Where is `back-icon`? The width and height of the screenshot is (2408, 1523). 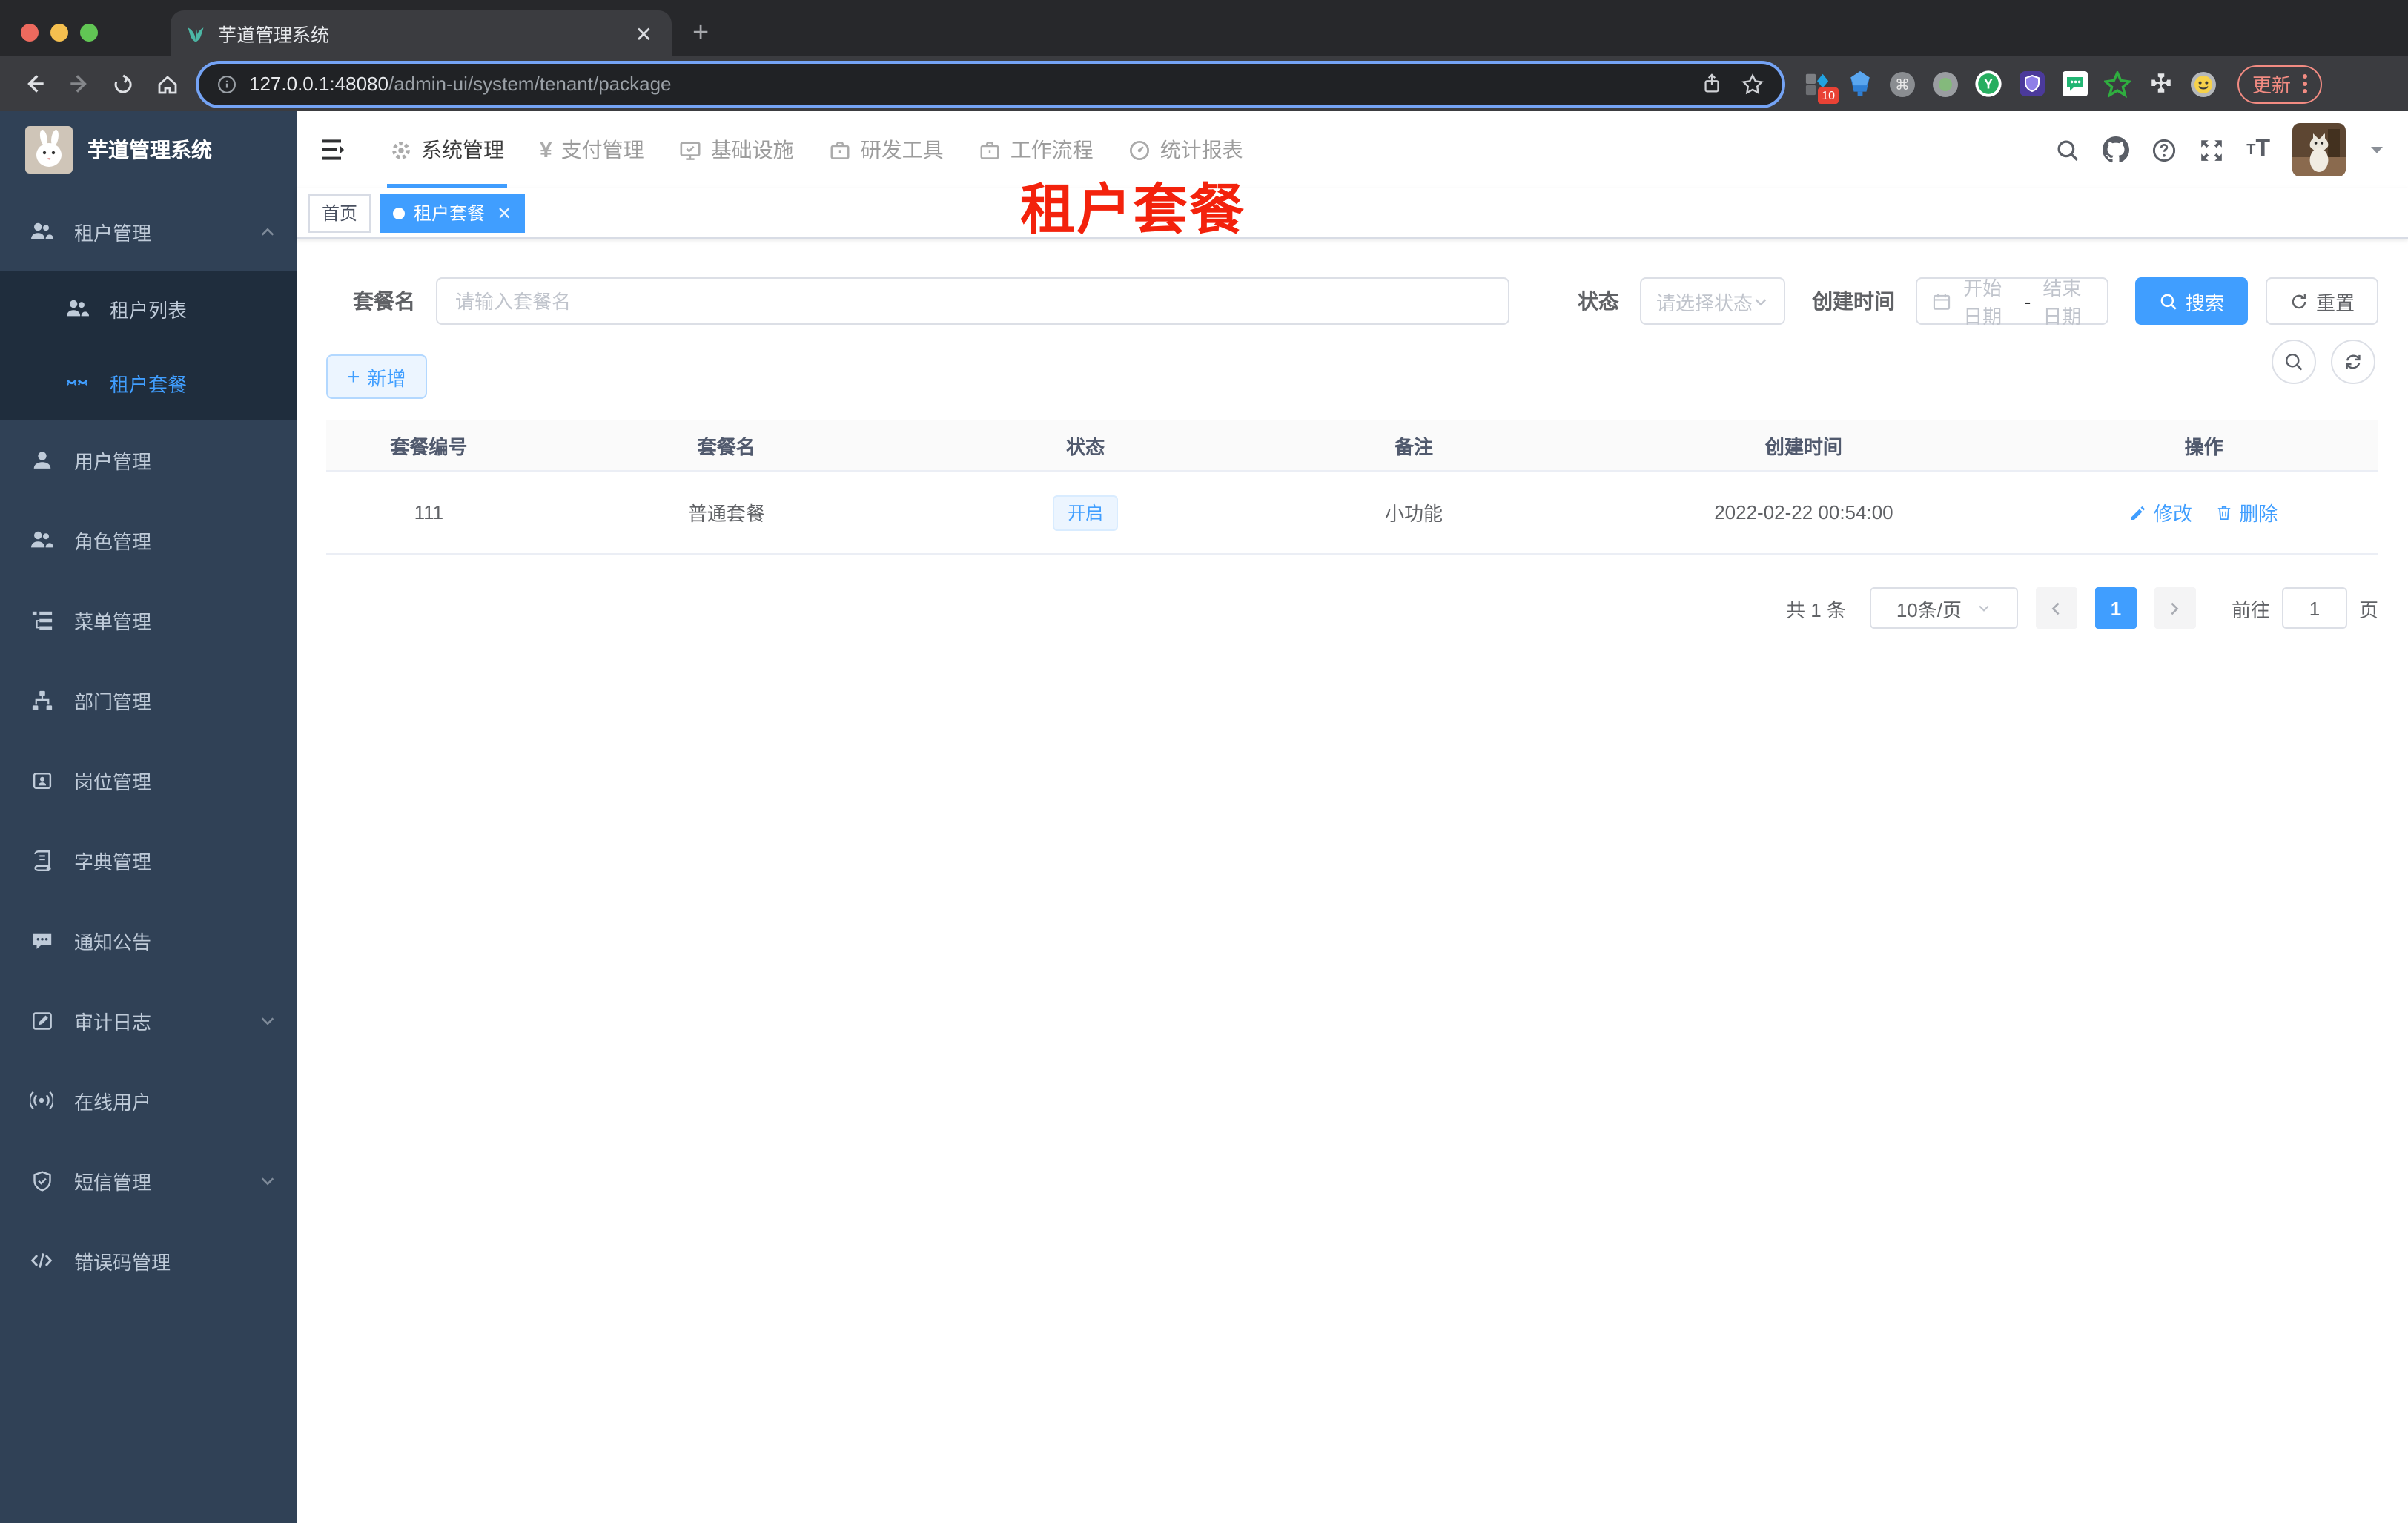 back-icon is located at coordinates (34, 84).